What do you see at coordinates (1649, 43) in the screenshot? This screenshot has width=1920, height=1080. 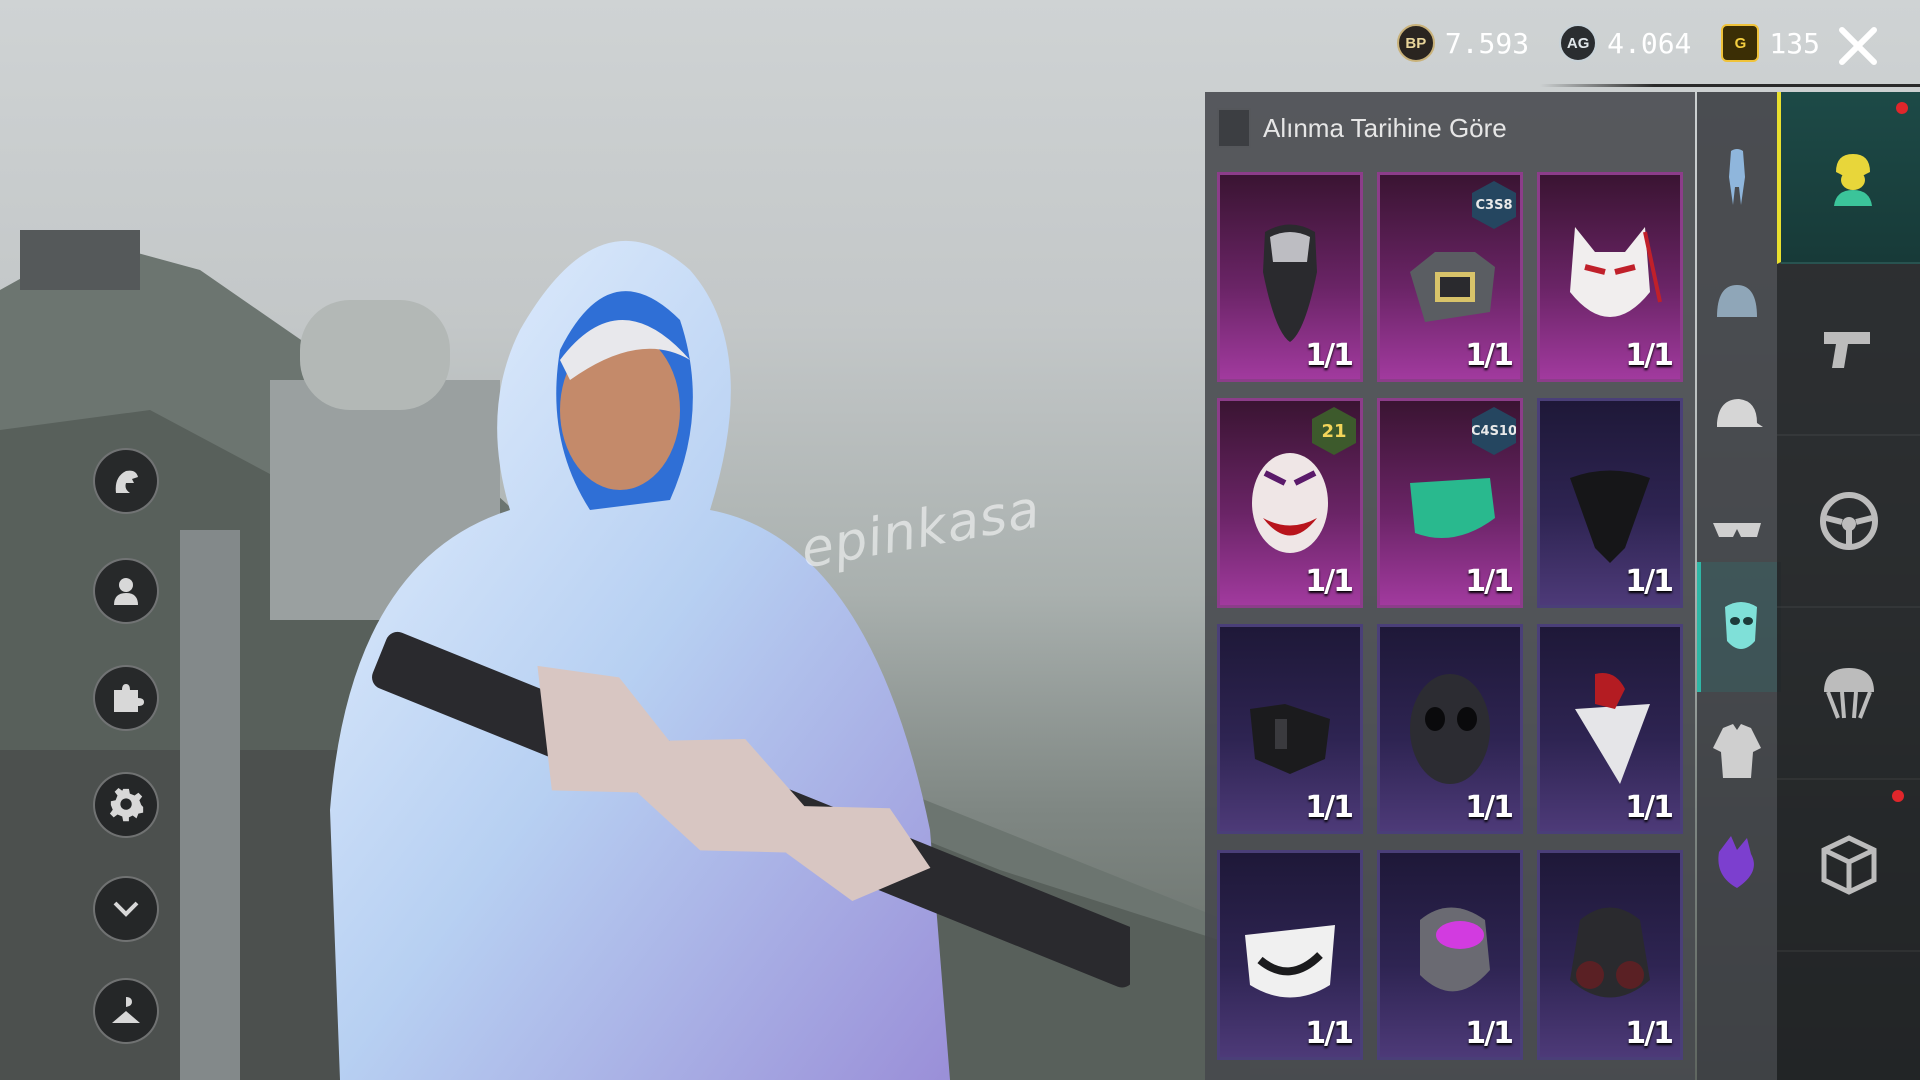 I see `ag-amount: 4.064` at bounding box center [1649, 43].